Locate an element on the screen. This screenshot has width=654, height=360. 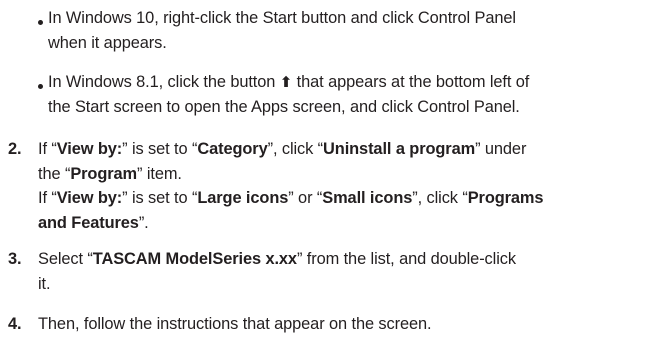
text-run: ” or “ is located at coordinates (305, 198).